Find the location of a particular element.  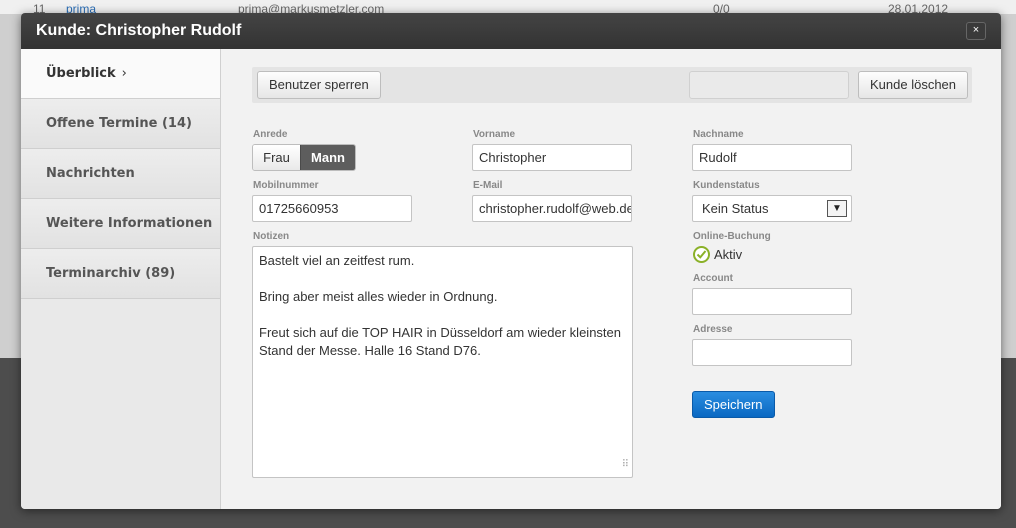

sidebar-item-nachrichten: Nachrichten is located at coordinates (120, 174).